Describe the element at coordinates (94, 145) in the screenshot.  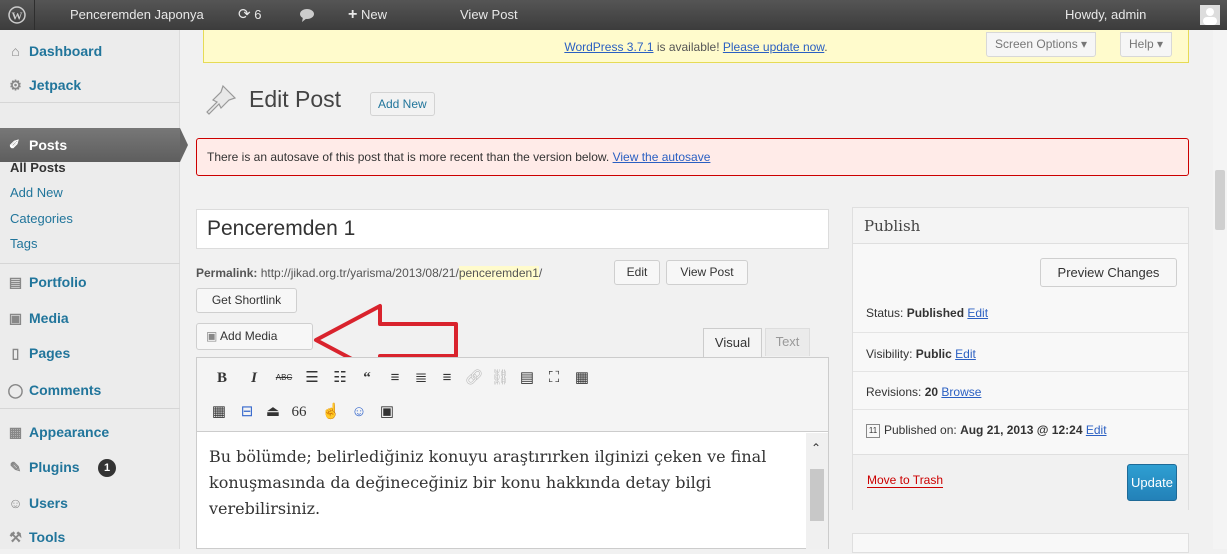
I see `sidebar-item-posts: ✐ Posts` at that location.